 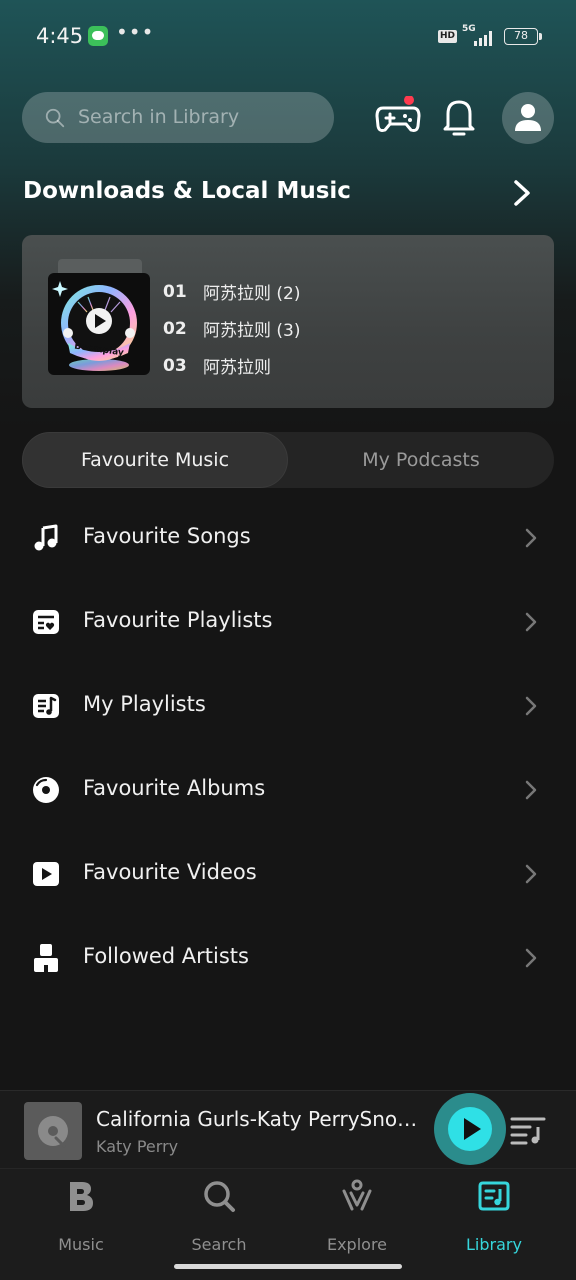 What do you see at coordinates (46, 958) in the screenshot?
I see `artist-icon` at bounding box center [46, 958].